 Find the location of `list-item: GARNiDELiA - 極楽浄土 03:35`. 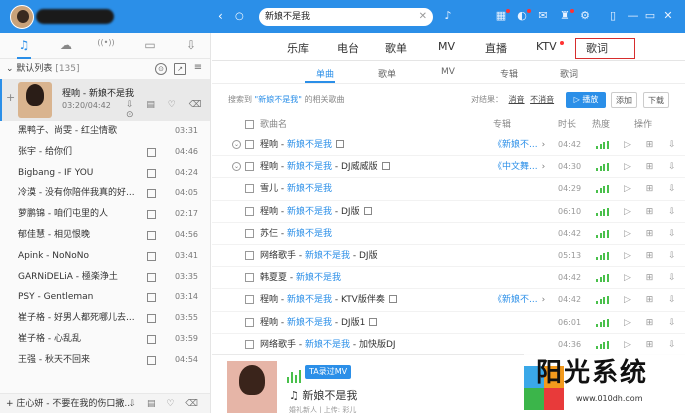

list-item: GARNiDELiA - 極楽浄土 03:35 is located at coordinates (105, 277).